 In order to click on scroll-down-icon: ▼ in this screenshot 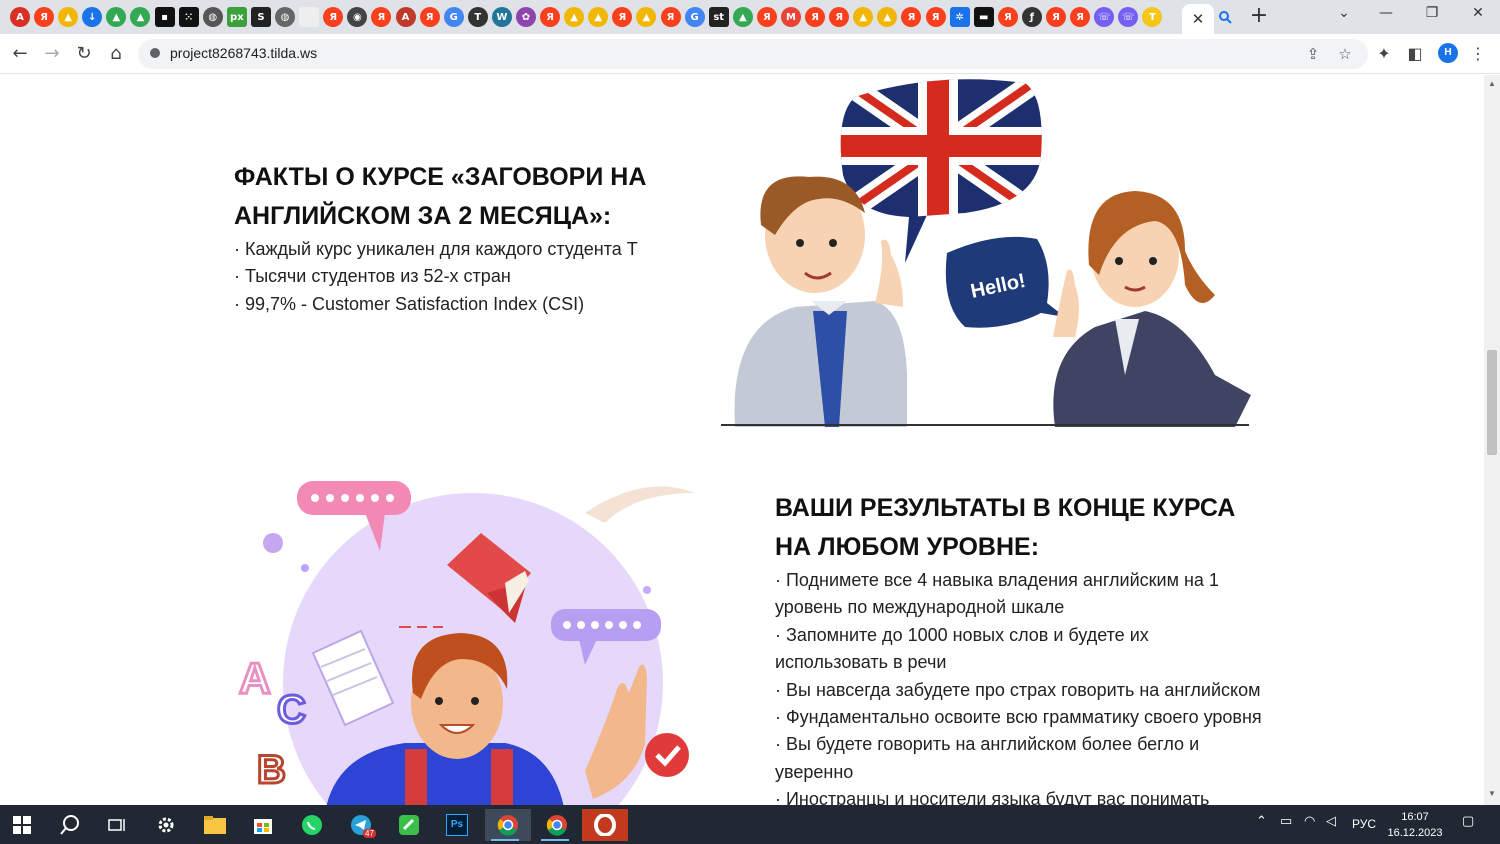, I will do `click(1492, 793)`.